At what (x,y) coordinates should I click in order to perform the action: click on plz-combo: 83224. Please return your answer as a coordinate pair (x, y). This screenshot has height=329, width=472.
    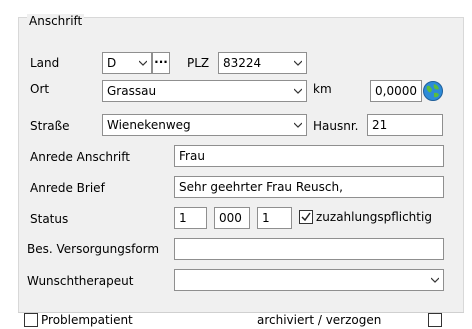
    Looking at the image, I should click on (262, 63).